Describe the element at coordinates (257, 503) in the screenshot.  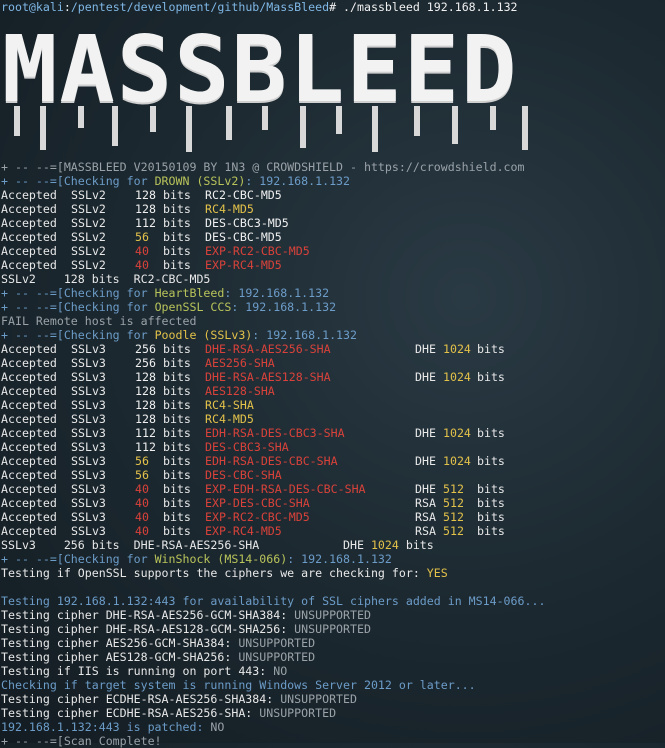
I see `cipher-name: EXP-DES-CBC-SHA` at that location.